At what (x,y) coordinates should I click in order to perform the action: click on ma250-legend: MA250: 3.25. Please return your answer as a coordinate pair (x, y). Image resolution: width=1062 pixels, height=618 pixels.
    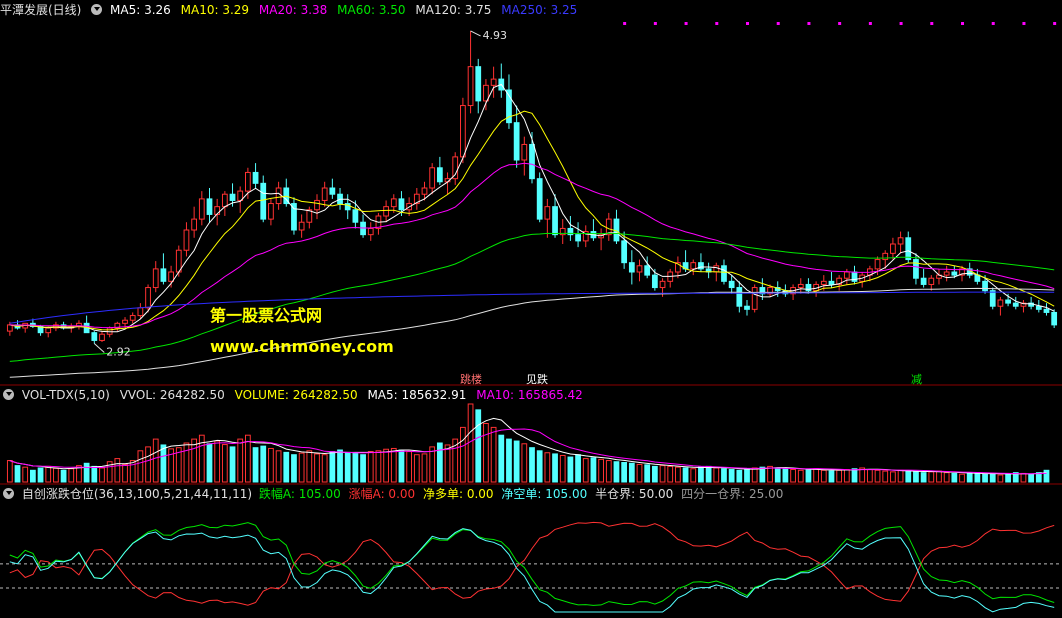
    Looking at the image, I should click on (539, 10).